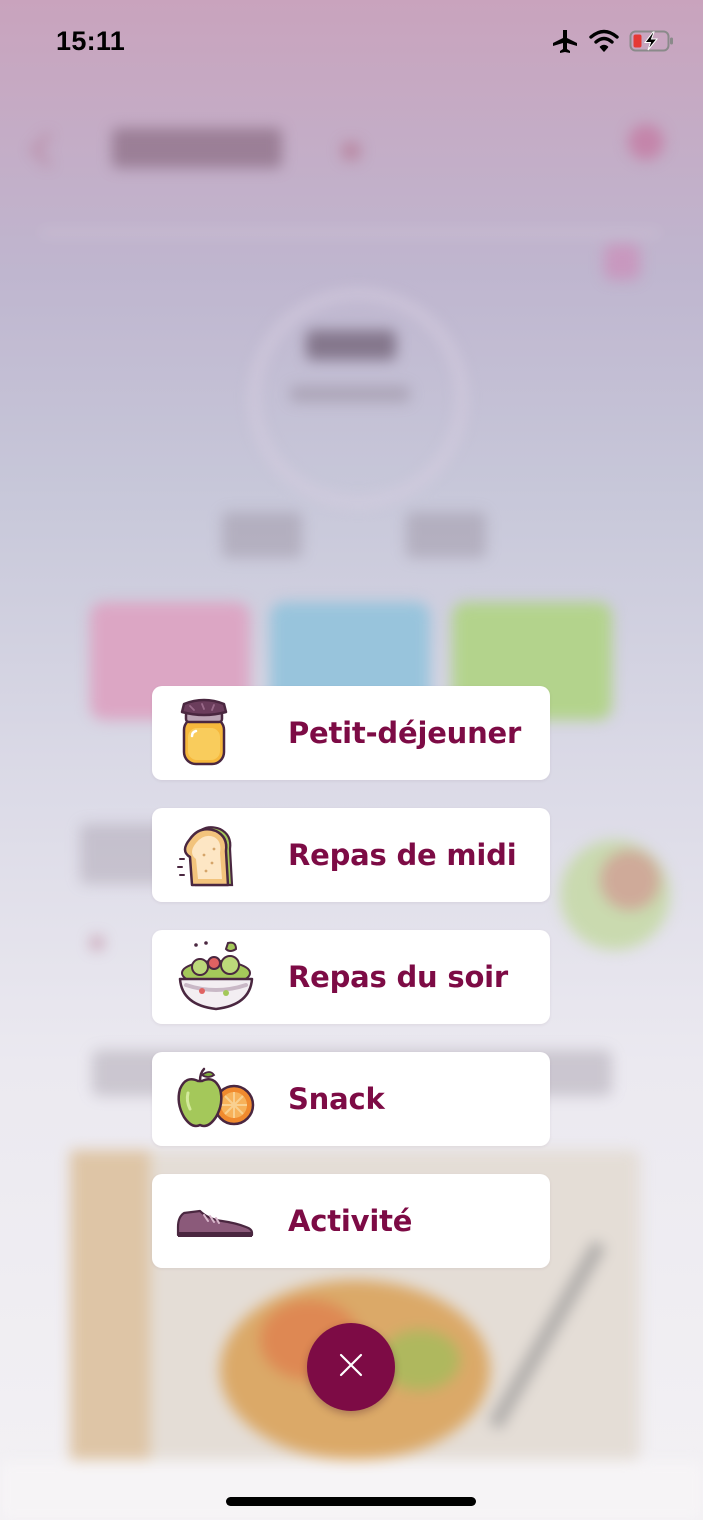 Image resolution: width=703 pixels, height=1520 pixels. I want to click on status-bar: 15:11, so click(351, 43).